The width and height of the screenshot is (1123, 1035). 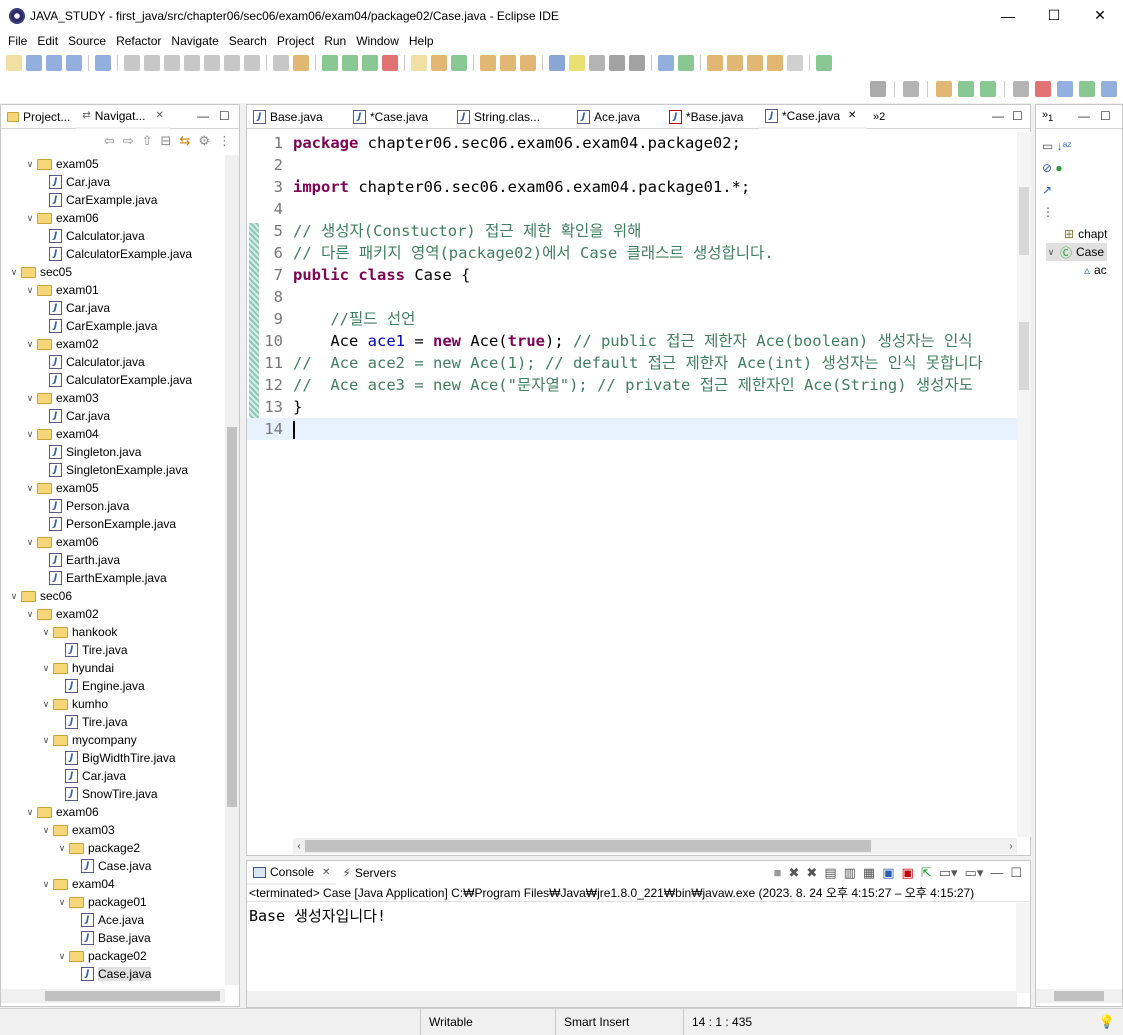 What do you see at coordinates (1043, 89) in the screenshot?
I see `team-icon` at bounding box center [1043, 89].